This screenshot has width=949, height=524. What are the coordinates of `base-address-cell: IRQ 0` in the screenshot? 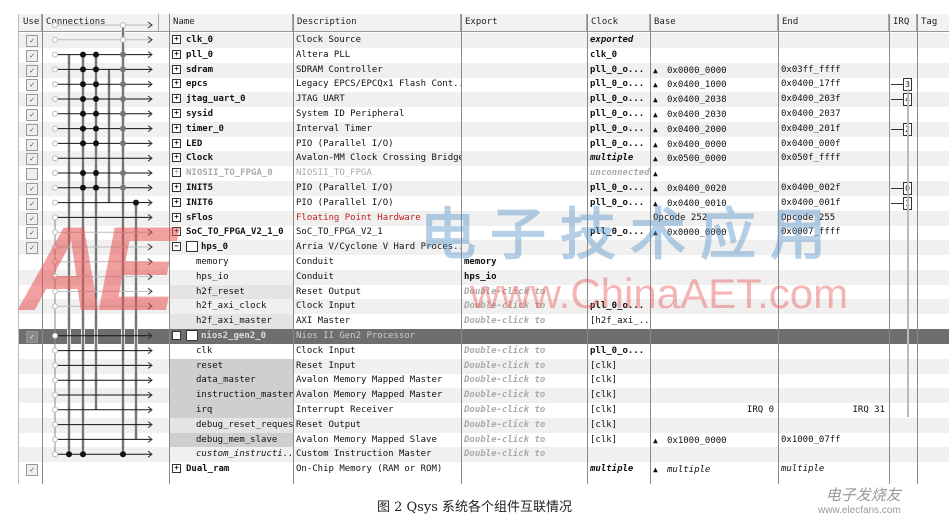 It's located at (714, 410).